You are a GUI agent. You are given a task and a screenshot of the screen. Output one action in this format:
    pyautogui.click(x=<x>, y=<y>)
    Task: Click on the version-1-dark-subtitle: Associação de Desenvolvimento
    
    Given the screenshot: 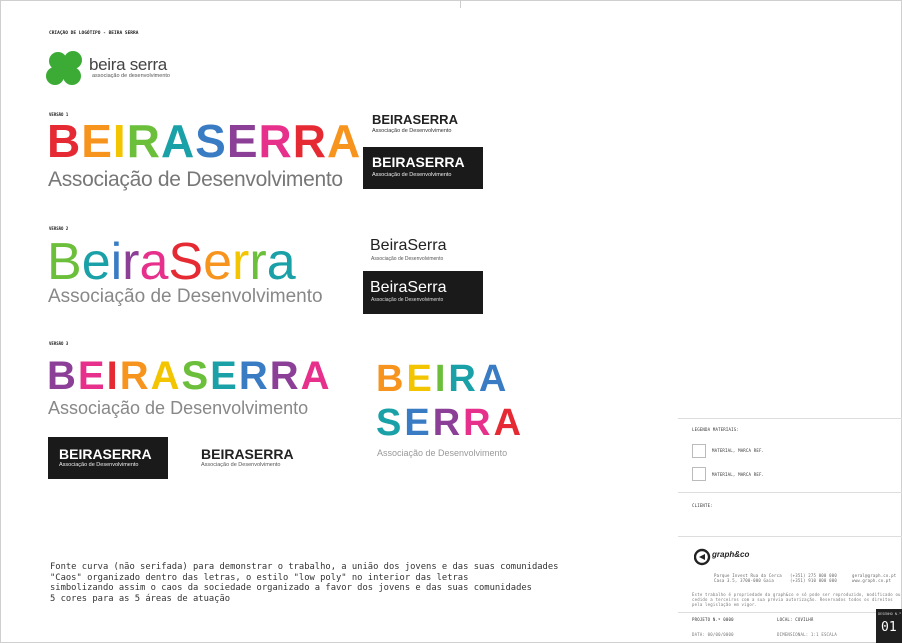 What is the action you would take?
    pyautogui.click(x=412, y=175)
    